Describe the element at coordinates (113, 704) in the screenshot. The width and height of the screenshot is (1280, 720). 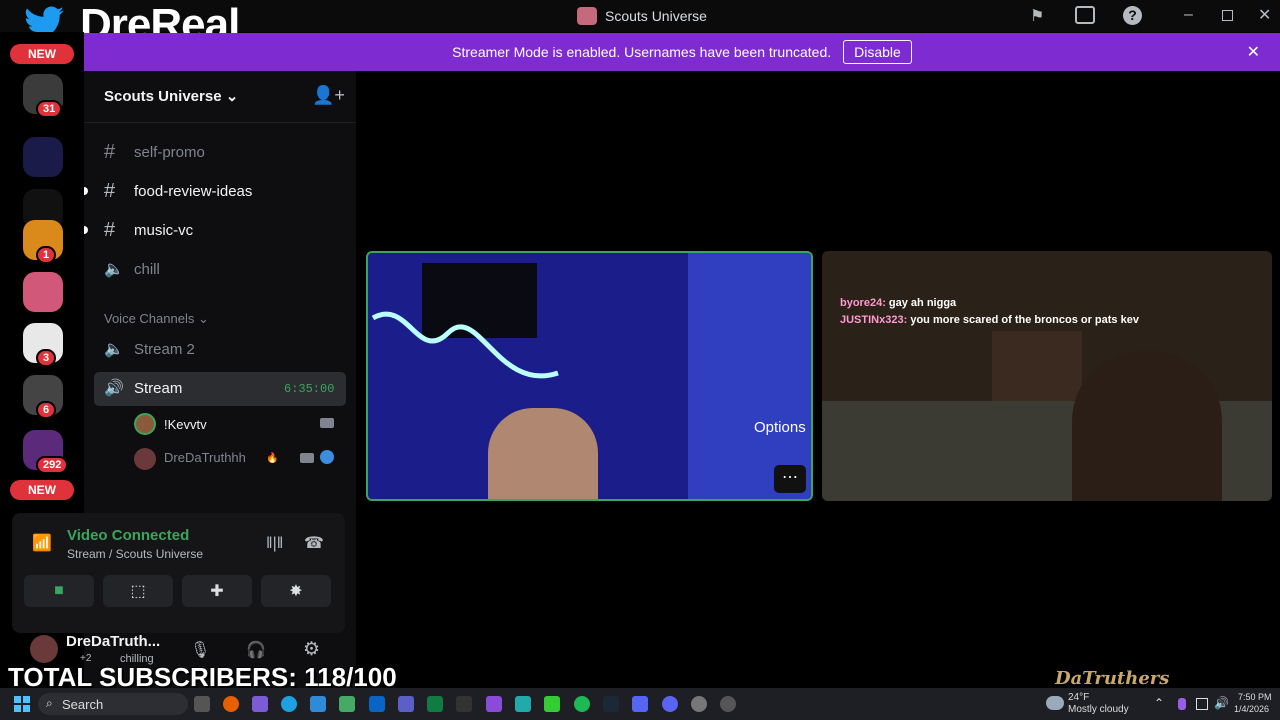
I see `search-box: ⌕ Search` at that location.